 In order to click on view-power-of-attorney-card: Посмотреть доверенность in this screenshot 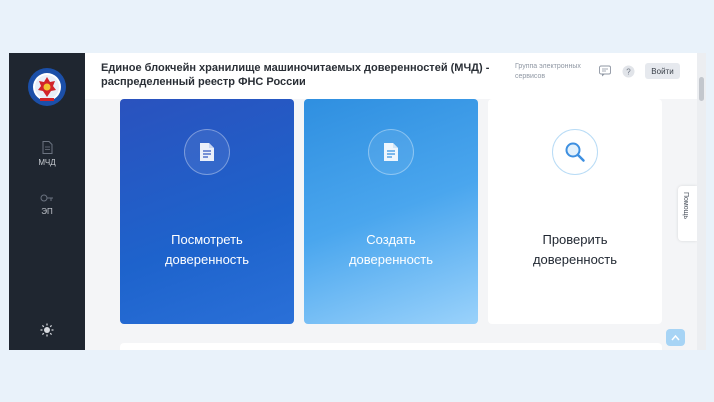, I will do `click(207, 211)`.